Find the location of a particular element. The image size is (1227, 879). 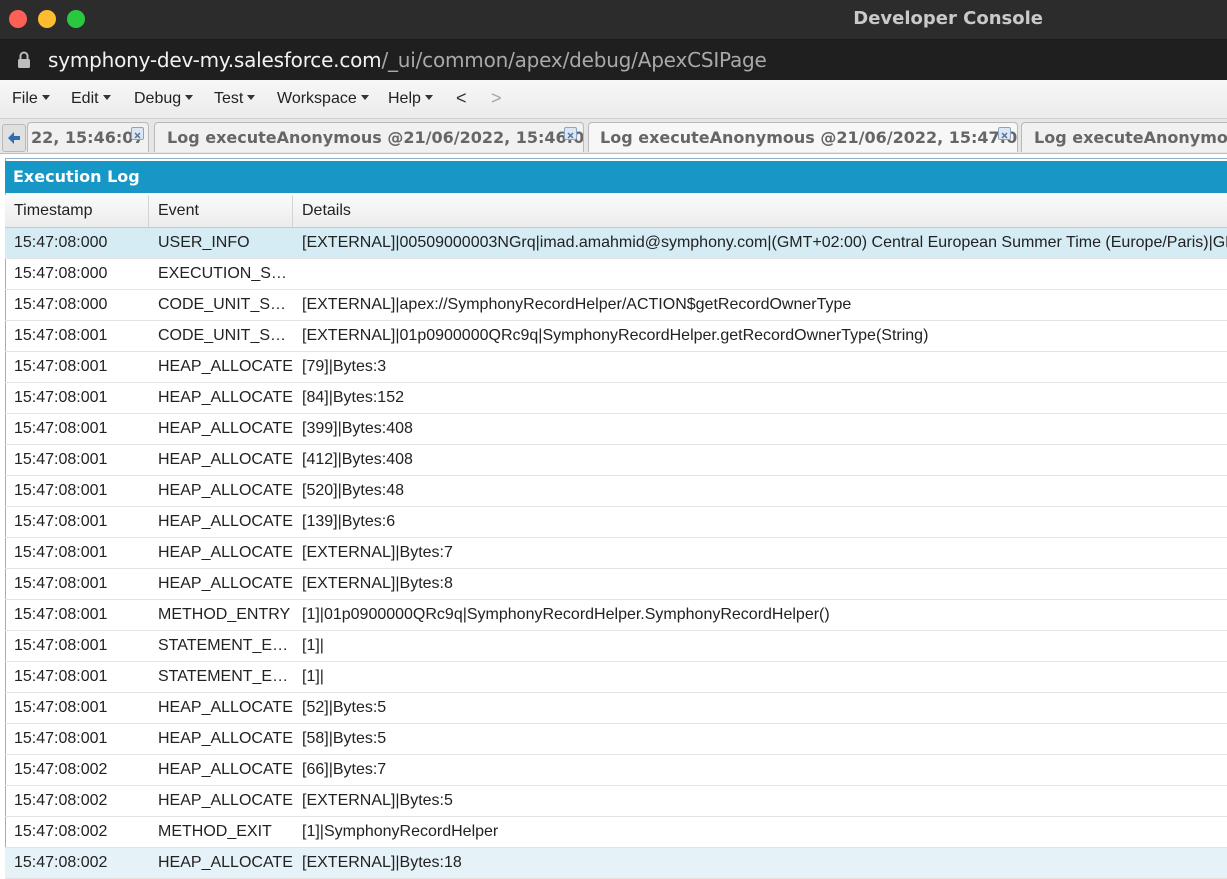

table-row: 15:47:08:001 HEAP_ALLOCATE [84]|Bytes:152 is located at coordinates (616, 398).